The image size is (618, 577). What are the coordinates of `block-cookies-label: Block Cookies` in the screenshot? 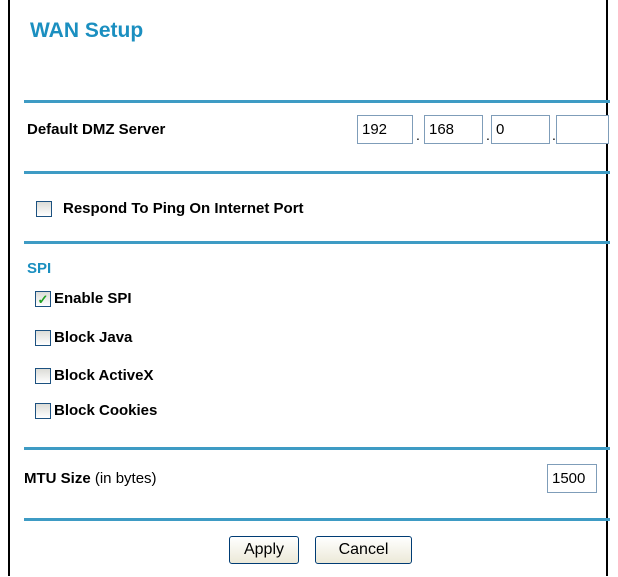 It's located at (106, 410).